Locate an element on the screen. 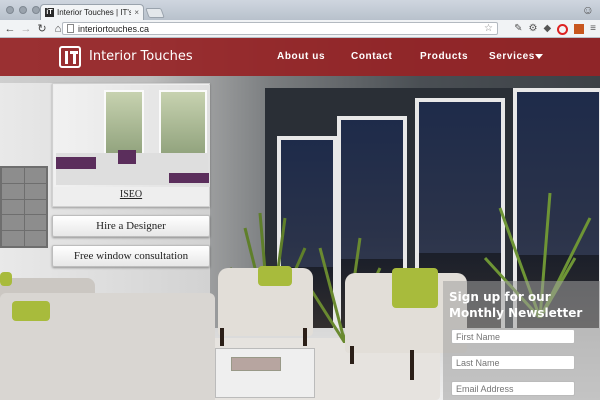  browser-toolbar: ← → ↻ ⌂ interiortouches.ca ☆ ✎ ⚙ ◆ ≡ is located at coordinates (300, 29).